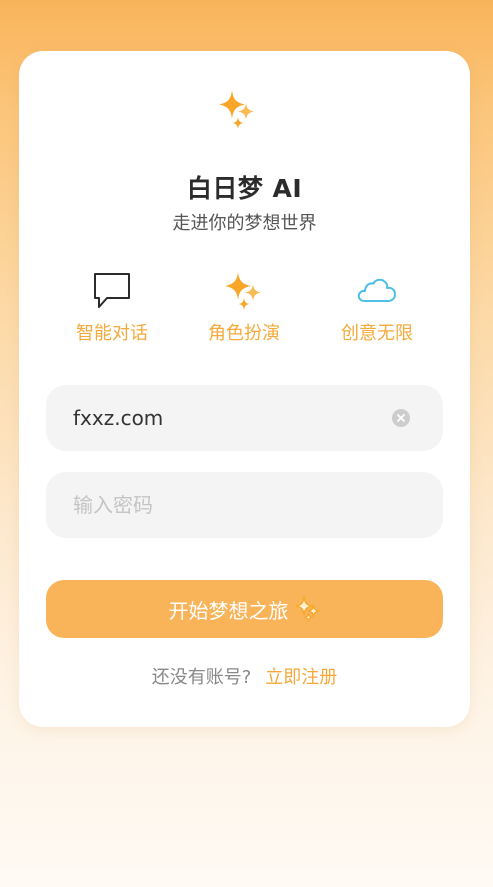  What do you see at coordinates (244, 418) in the screenshot?
I see `email-field: fxxz.com` at bounding box center [244, 418].